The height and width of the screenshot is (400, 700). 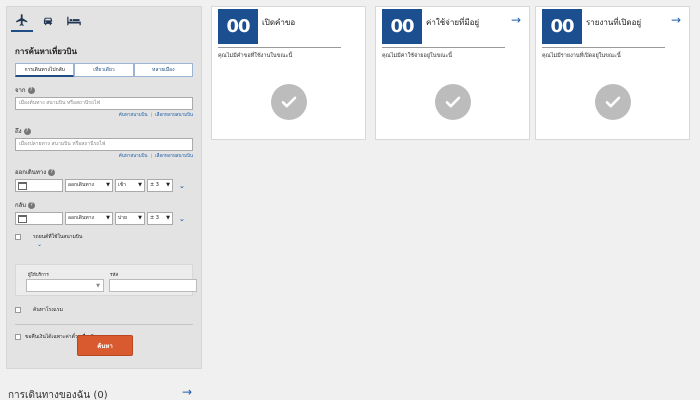 What do you see at coordinates (45, 70) in the screenshot?
I see `trip-type-round: การเดินทางไปกลับ` at bounding box center [45, 70].